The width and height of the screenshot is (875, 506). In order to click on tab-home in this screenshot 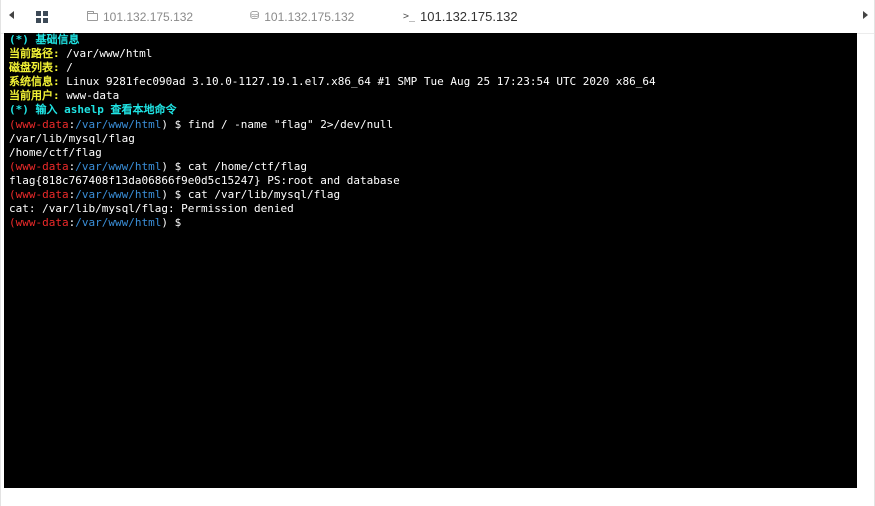, I will do `click(42, 16)`.